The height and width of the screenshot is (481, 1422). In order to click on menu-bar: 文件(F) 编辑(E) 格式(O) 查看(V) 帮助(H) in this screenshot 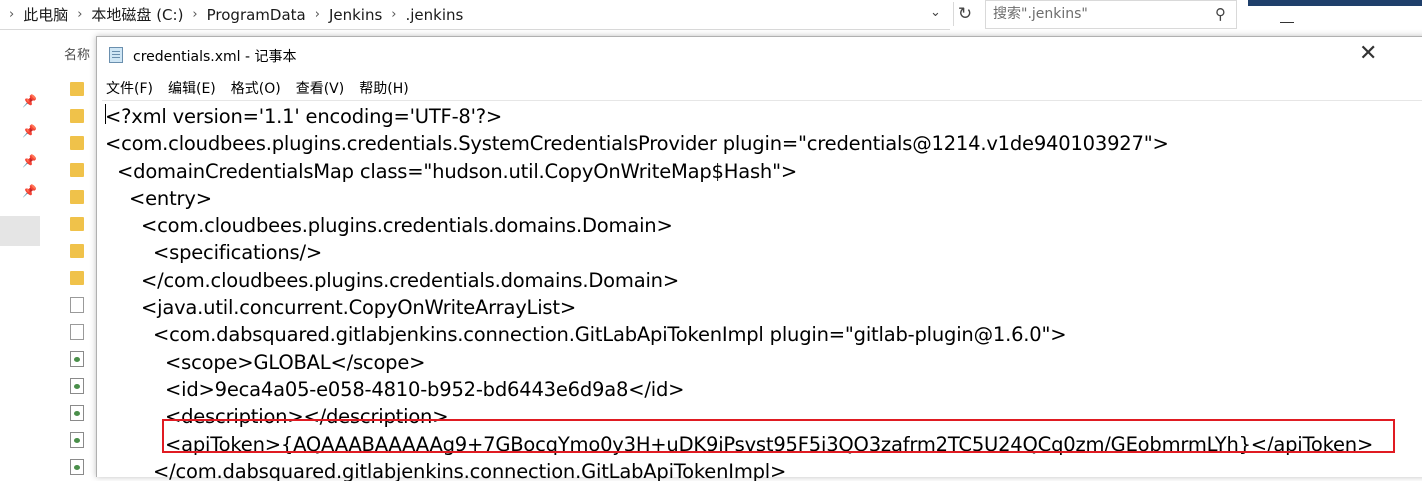, I will do `click(256, 87)`.